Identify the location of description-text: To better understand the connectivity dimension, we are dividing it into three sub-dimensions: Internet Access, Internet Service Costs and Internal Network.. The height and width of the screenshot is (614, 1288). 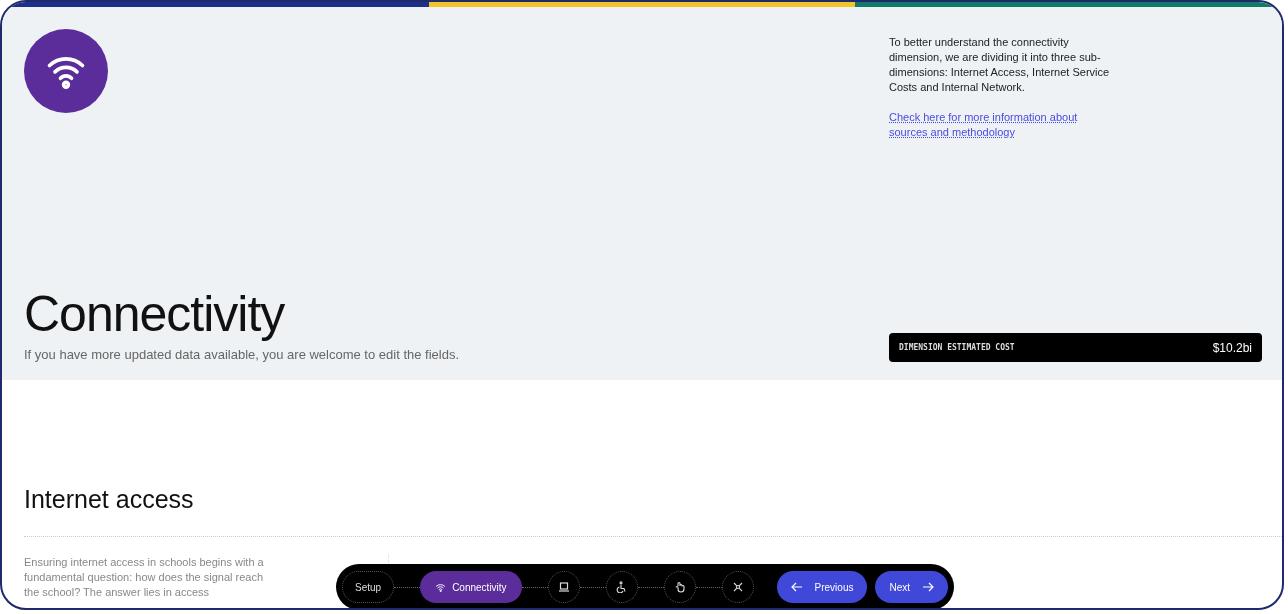
(1000, 65).